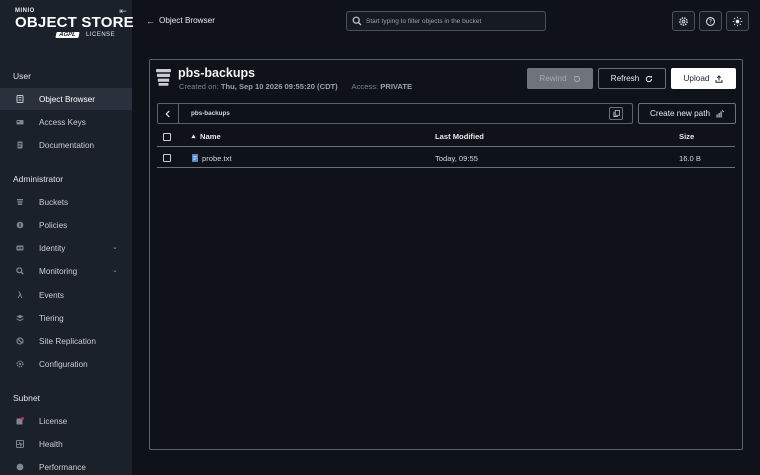 The image size is (760, 475). I want to click on sidebar-item-license: License, so click(66, 421).